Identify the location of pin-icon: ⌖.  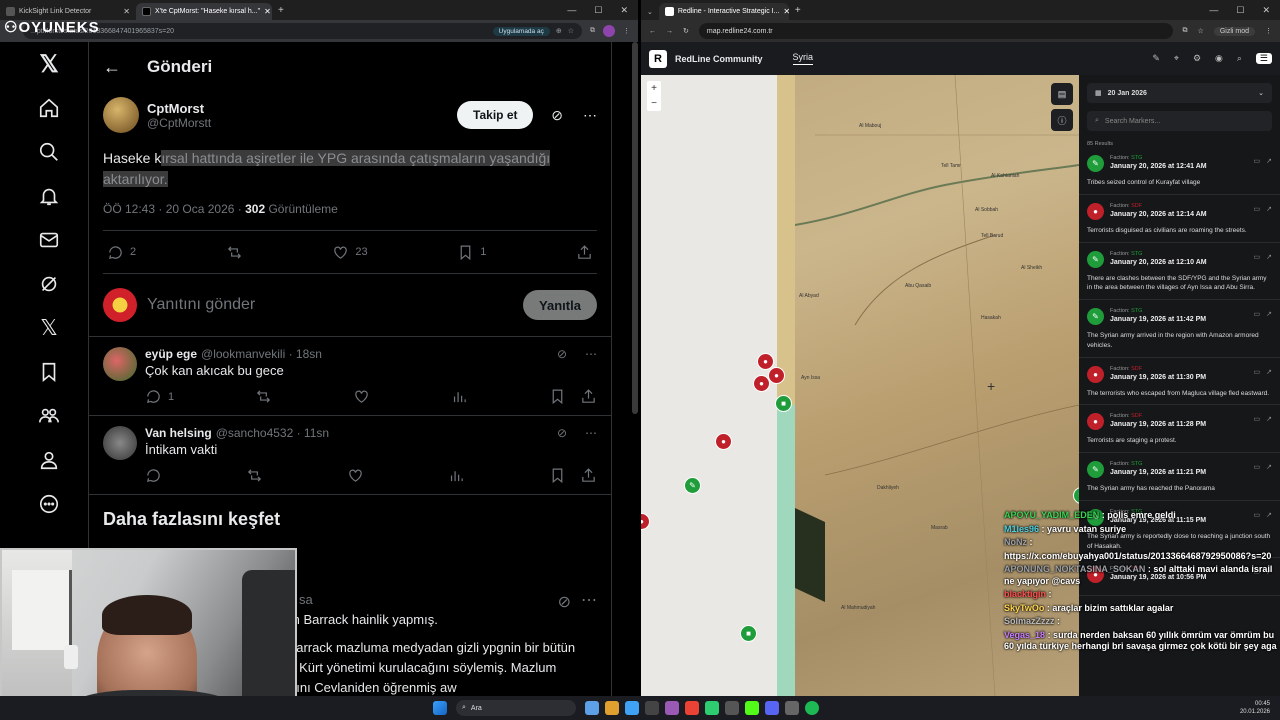
(1176, 58).